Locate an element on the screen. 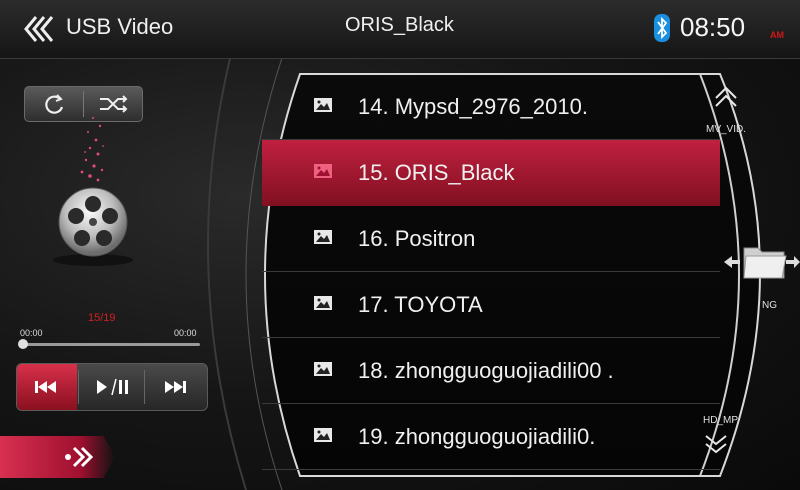 This screenshot has height=490, width=800. file-list-item: 14. Mypsd_2976_2010. is located at coordinates (491, 107).